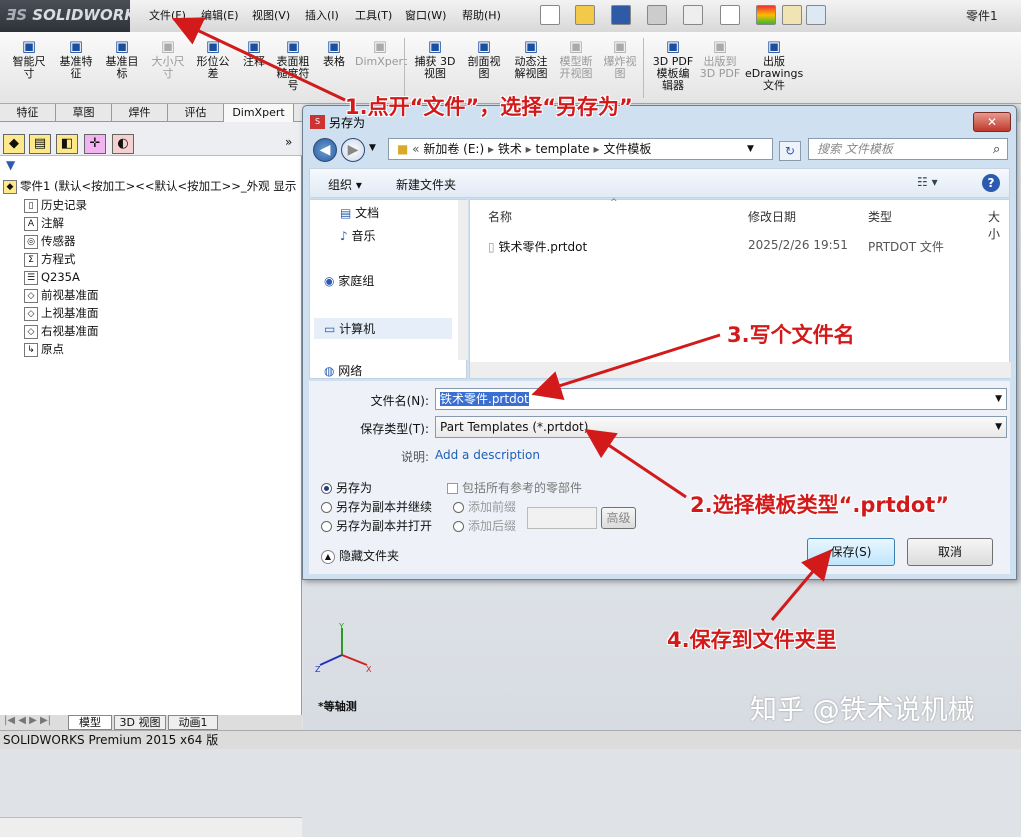 Image resolution: width=1021 pixels, height=837 pixels. What do you see at coordinates (27, 720) in the screenshot?
I see `tab-scroll-icon: |◀ ◀ ▶ ▶|` at bounding box center [27, 720].